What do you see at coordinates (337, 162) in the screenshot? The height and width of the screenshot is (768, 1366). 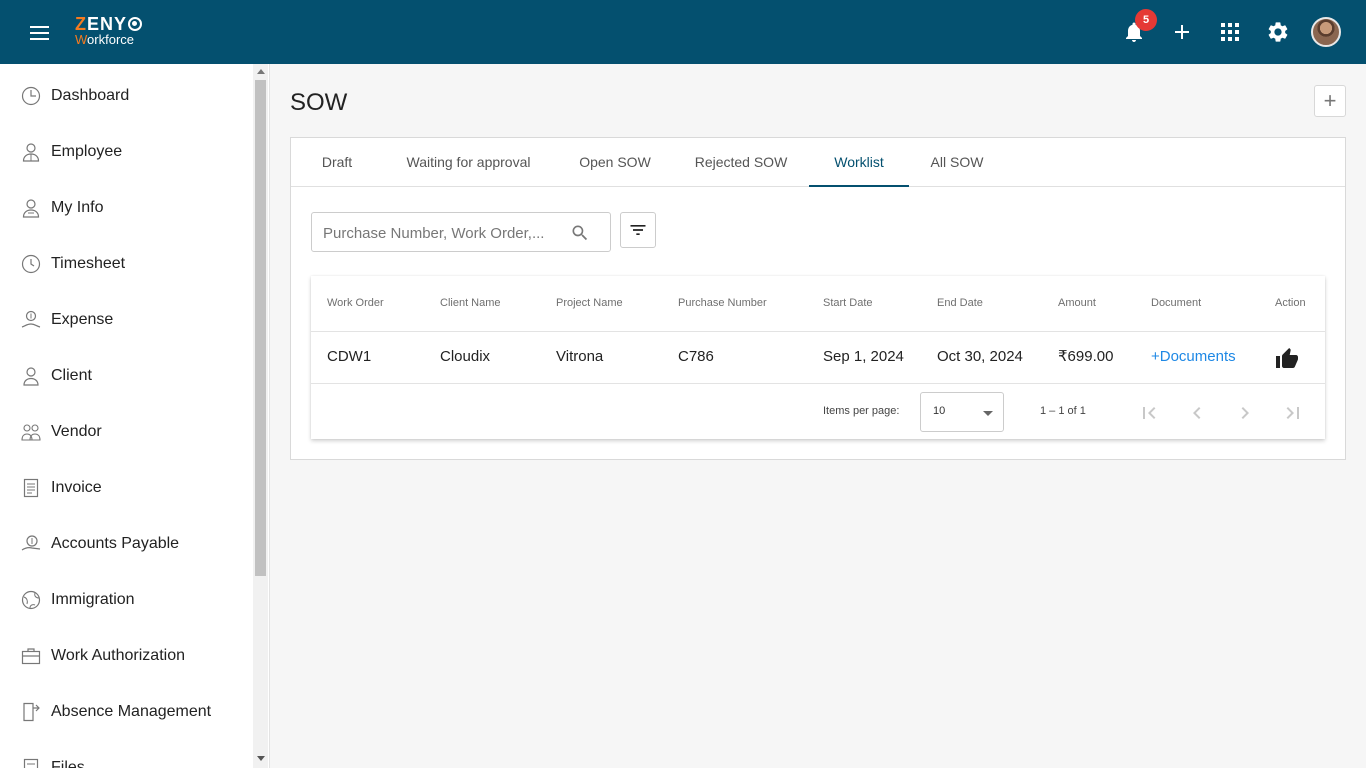 I see `tab-draft: Draft` at bounding box center [337, 162].